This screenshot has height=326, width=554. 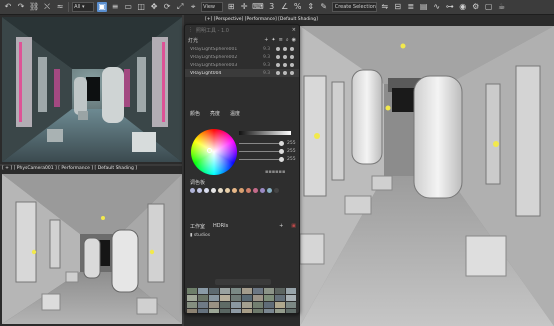 What do you see at coordinates (398, 7) in the screenshot?
I see `align-icon: ⊟` at bounding box center [398, 7].